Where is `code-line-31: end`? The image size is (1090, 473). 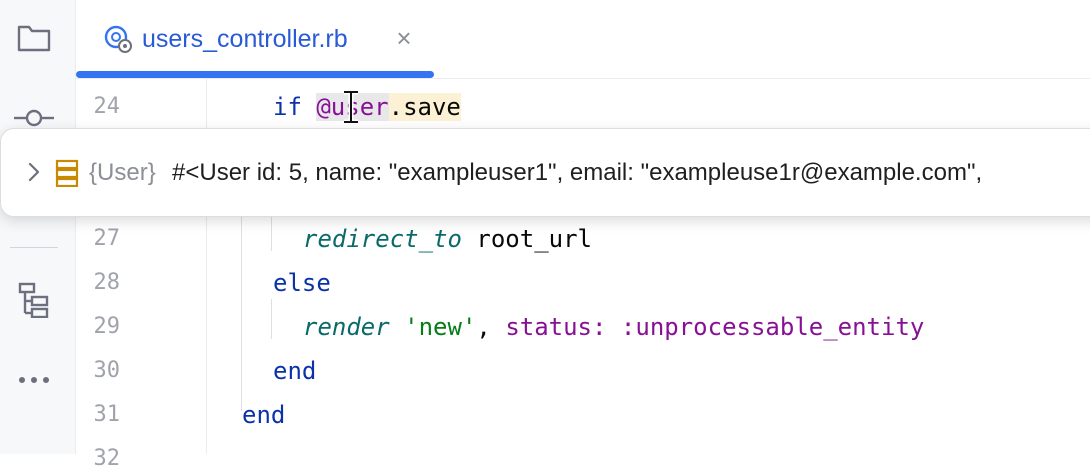 code-line-31: end is located at coordinates (263, 415).